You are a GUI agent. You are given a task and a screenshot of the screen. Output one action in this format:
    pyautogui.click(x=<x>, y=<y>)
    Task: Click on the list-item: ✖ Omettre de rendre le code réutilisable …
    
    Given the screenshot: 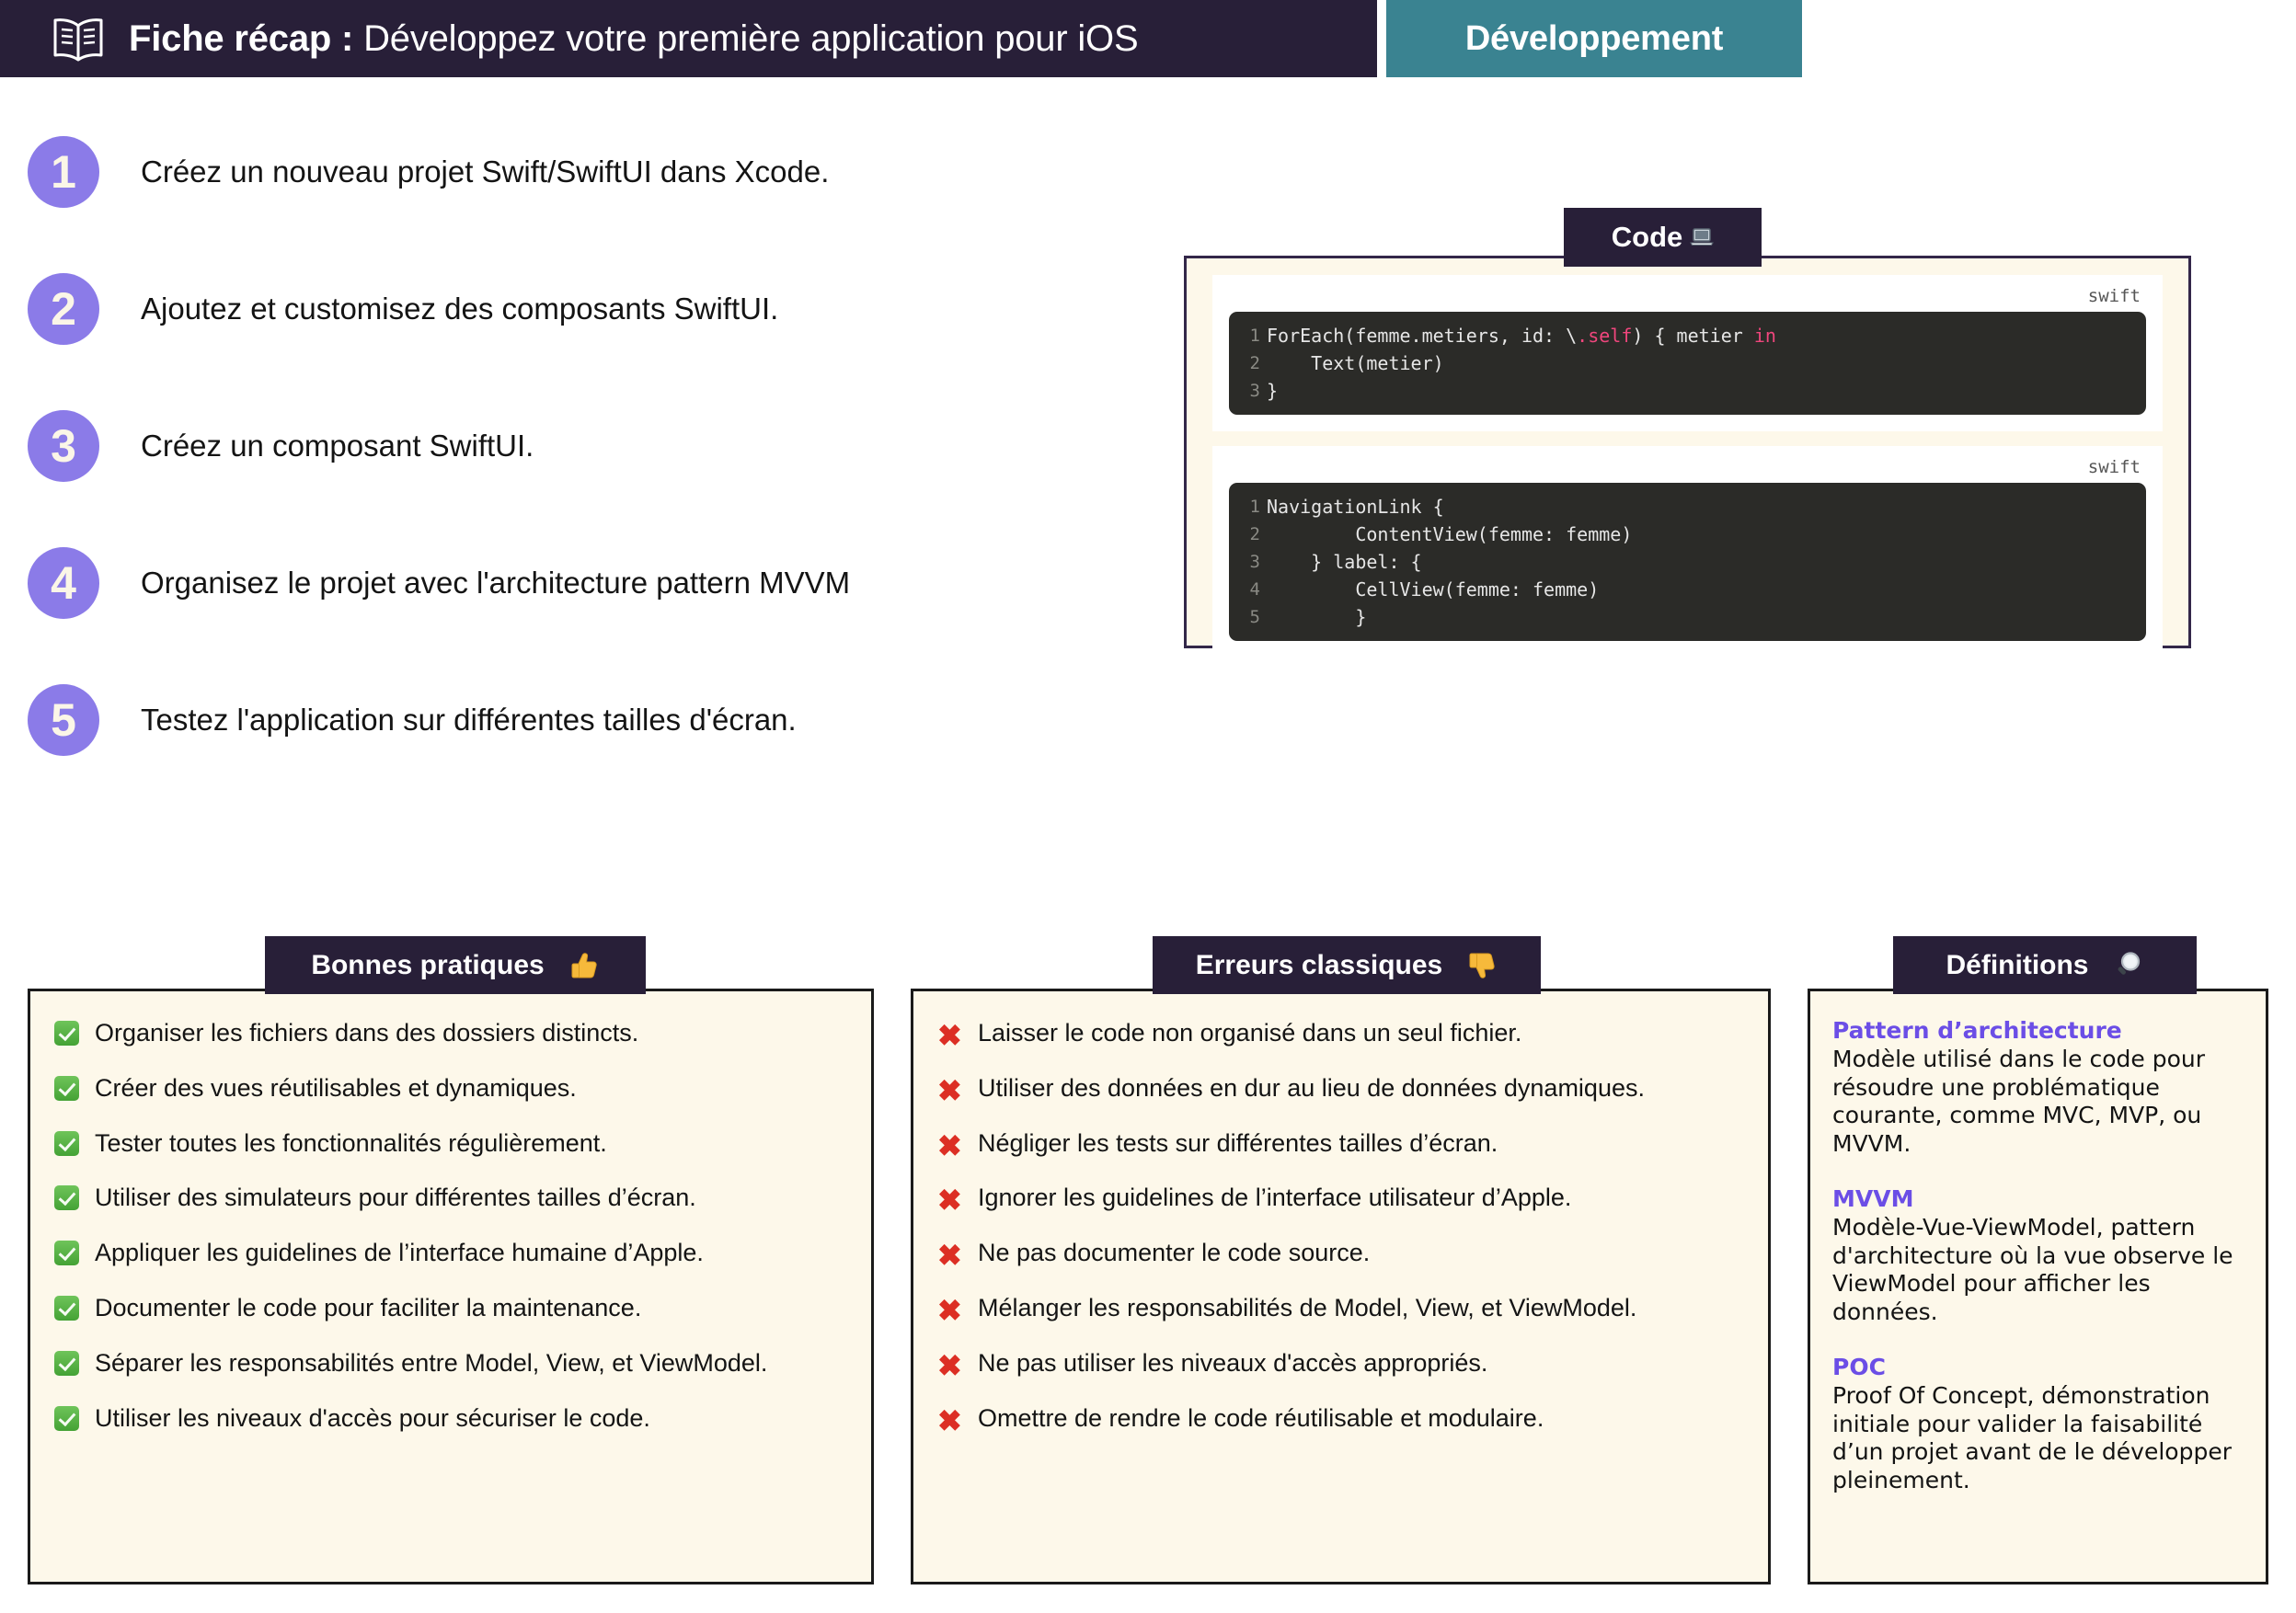 What is the action you would take?
    pyautogui.click(x=1340, y=1420)
    